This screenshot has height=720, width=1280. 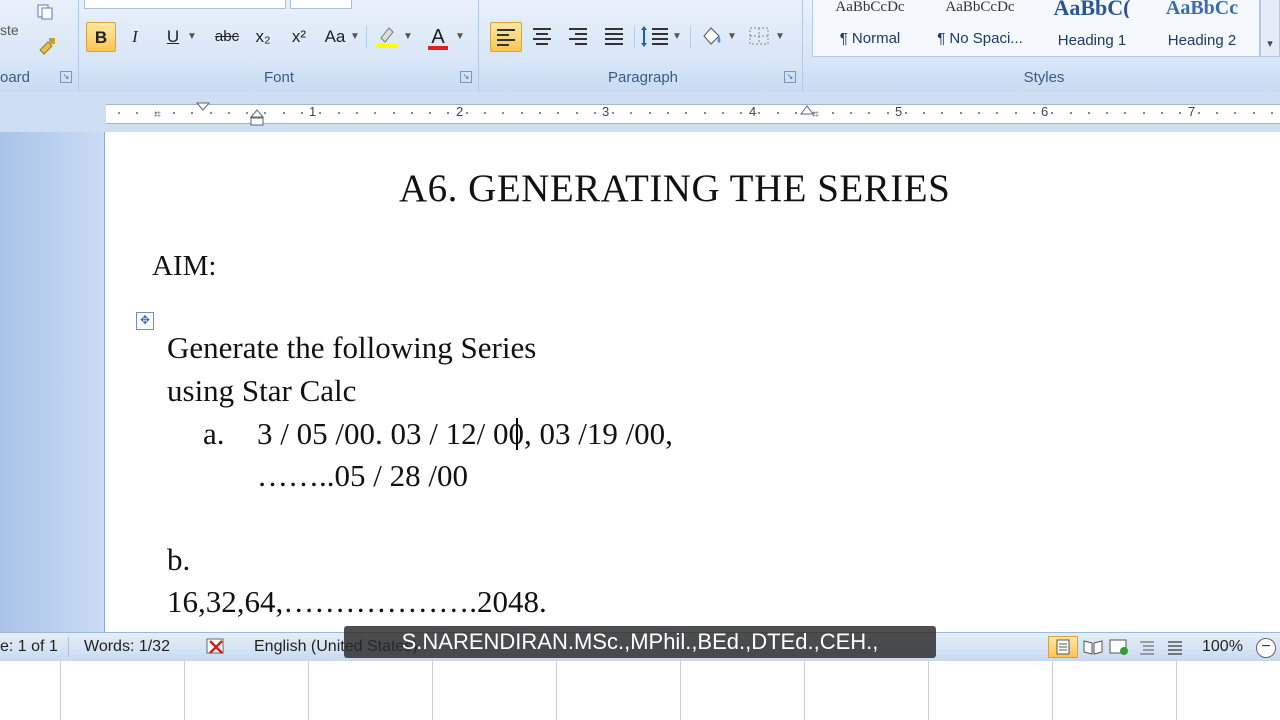 What do you see at coordinates (335, 37) in the screenshot?
I see `change-case-button: Aa` at bounding box center [335, 37].